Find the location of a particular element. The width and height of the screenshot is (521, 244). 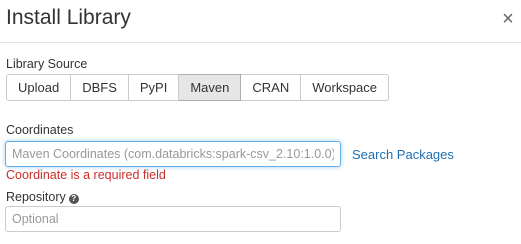

source-option-maven: Maven is located at coordinates (210, 87).